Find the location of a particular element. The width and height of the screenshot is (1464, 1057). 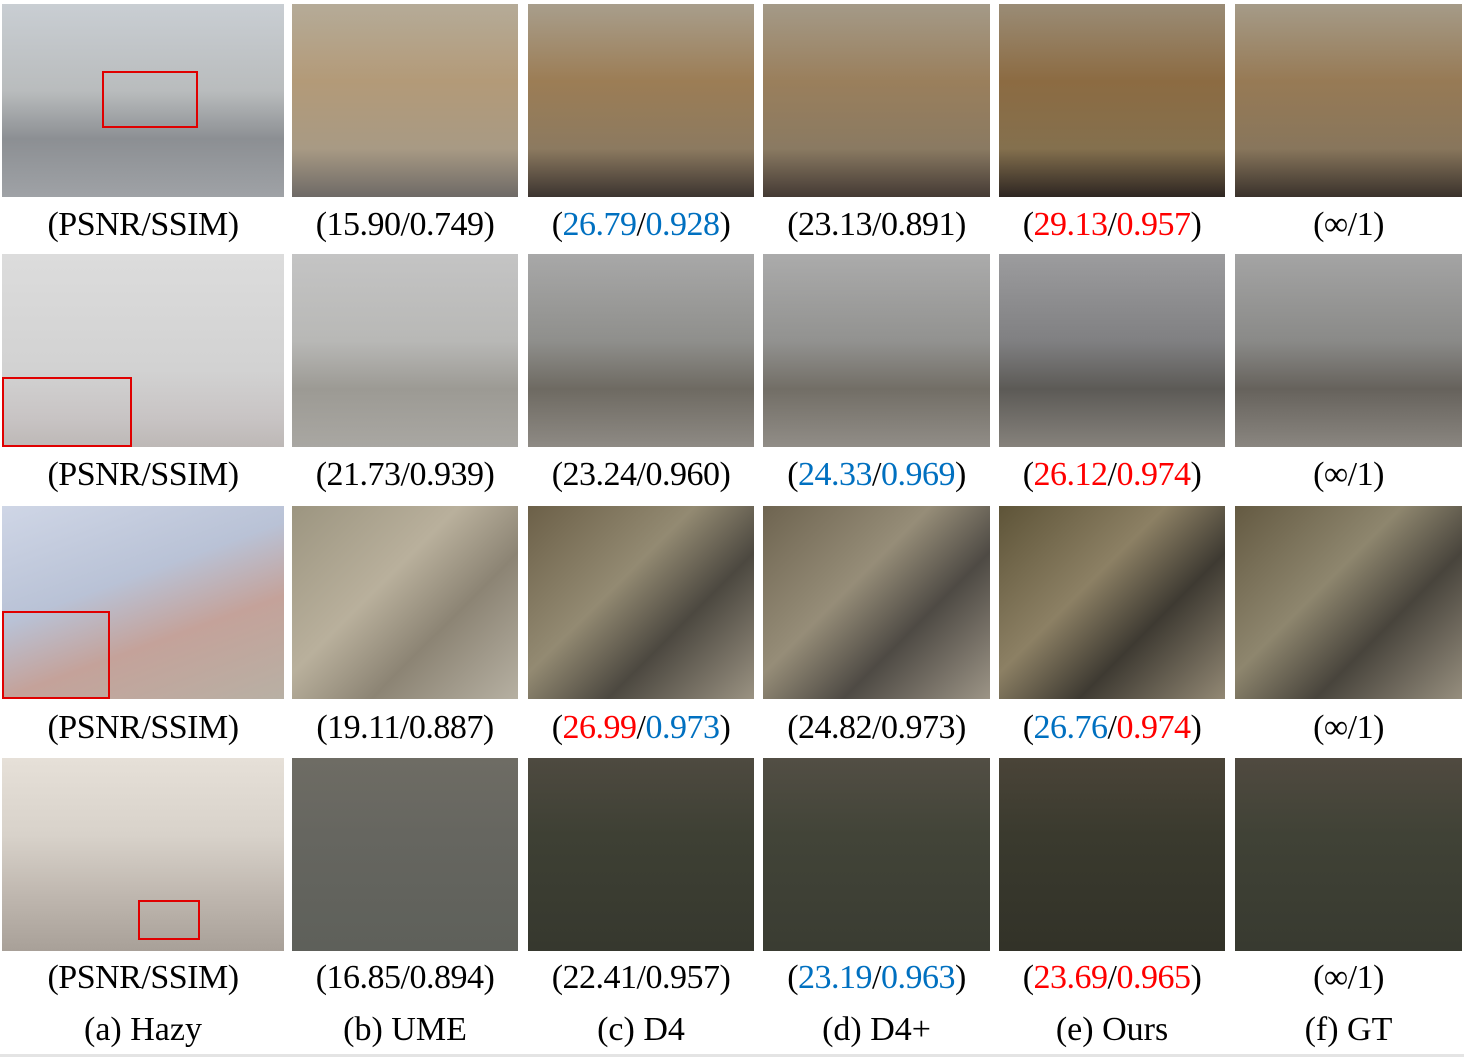

psnr-value: 26.99 is located at coordinates (600, 727).